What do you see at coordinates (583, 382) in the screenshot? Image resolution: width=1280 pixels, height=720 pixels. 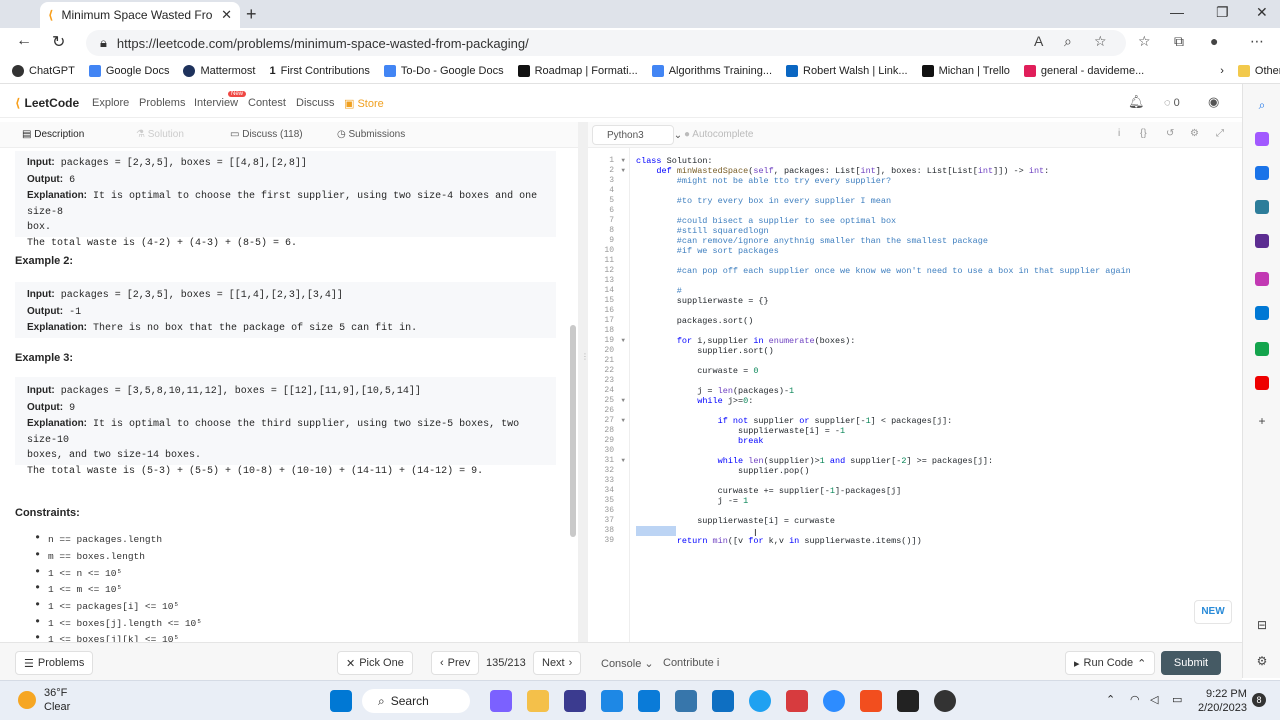 I see `panel-splitter: ⋮` at bounding box center [583, 382].